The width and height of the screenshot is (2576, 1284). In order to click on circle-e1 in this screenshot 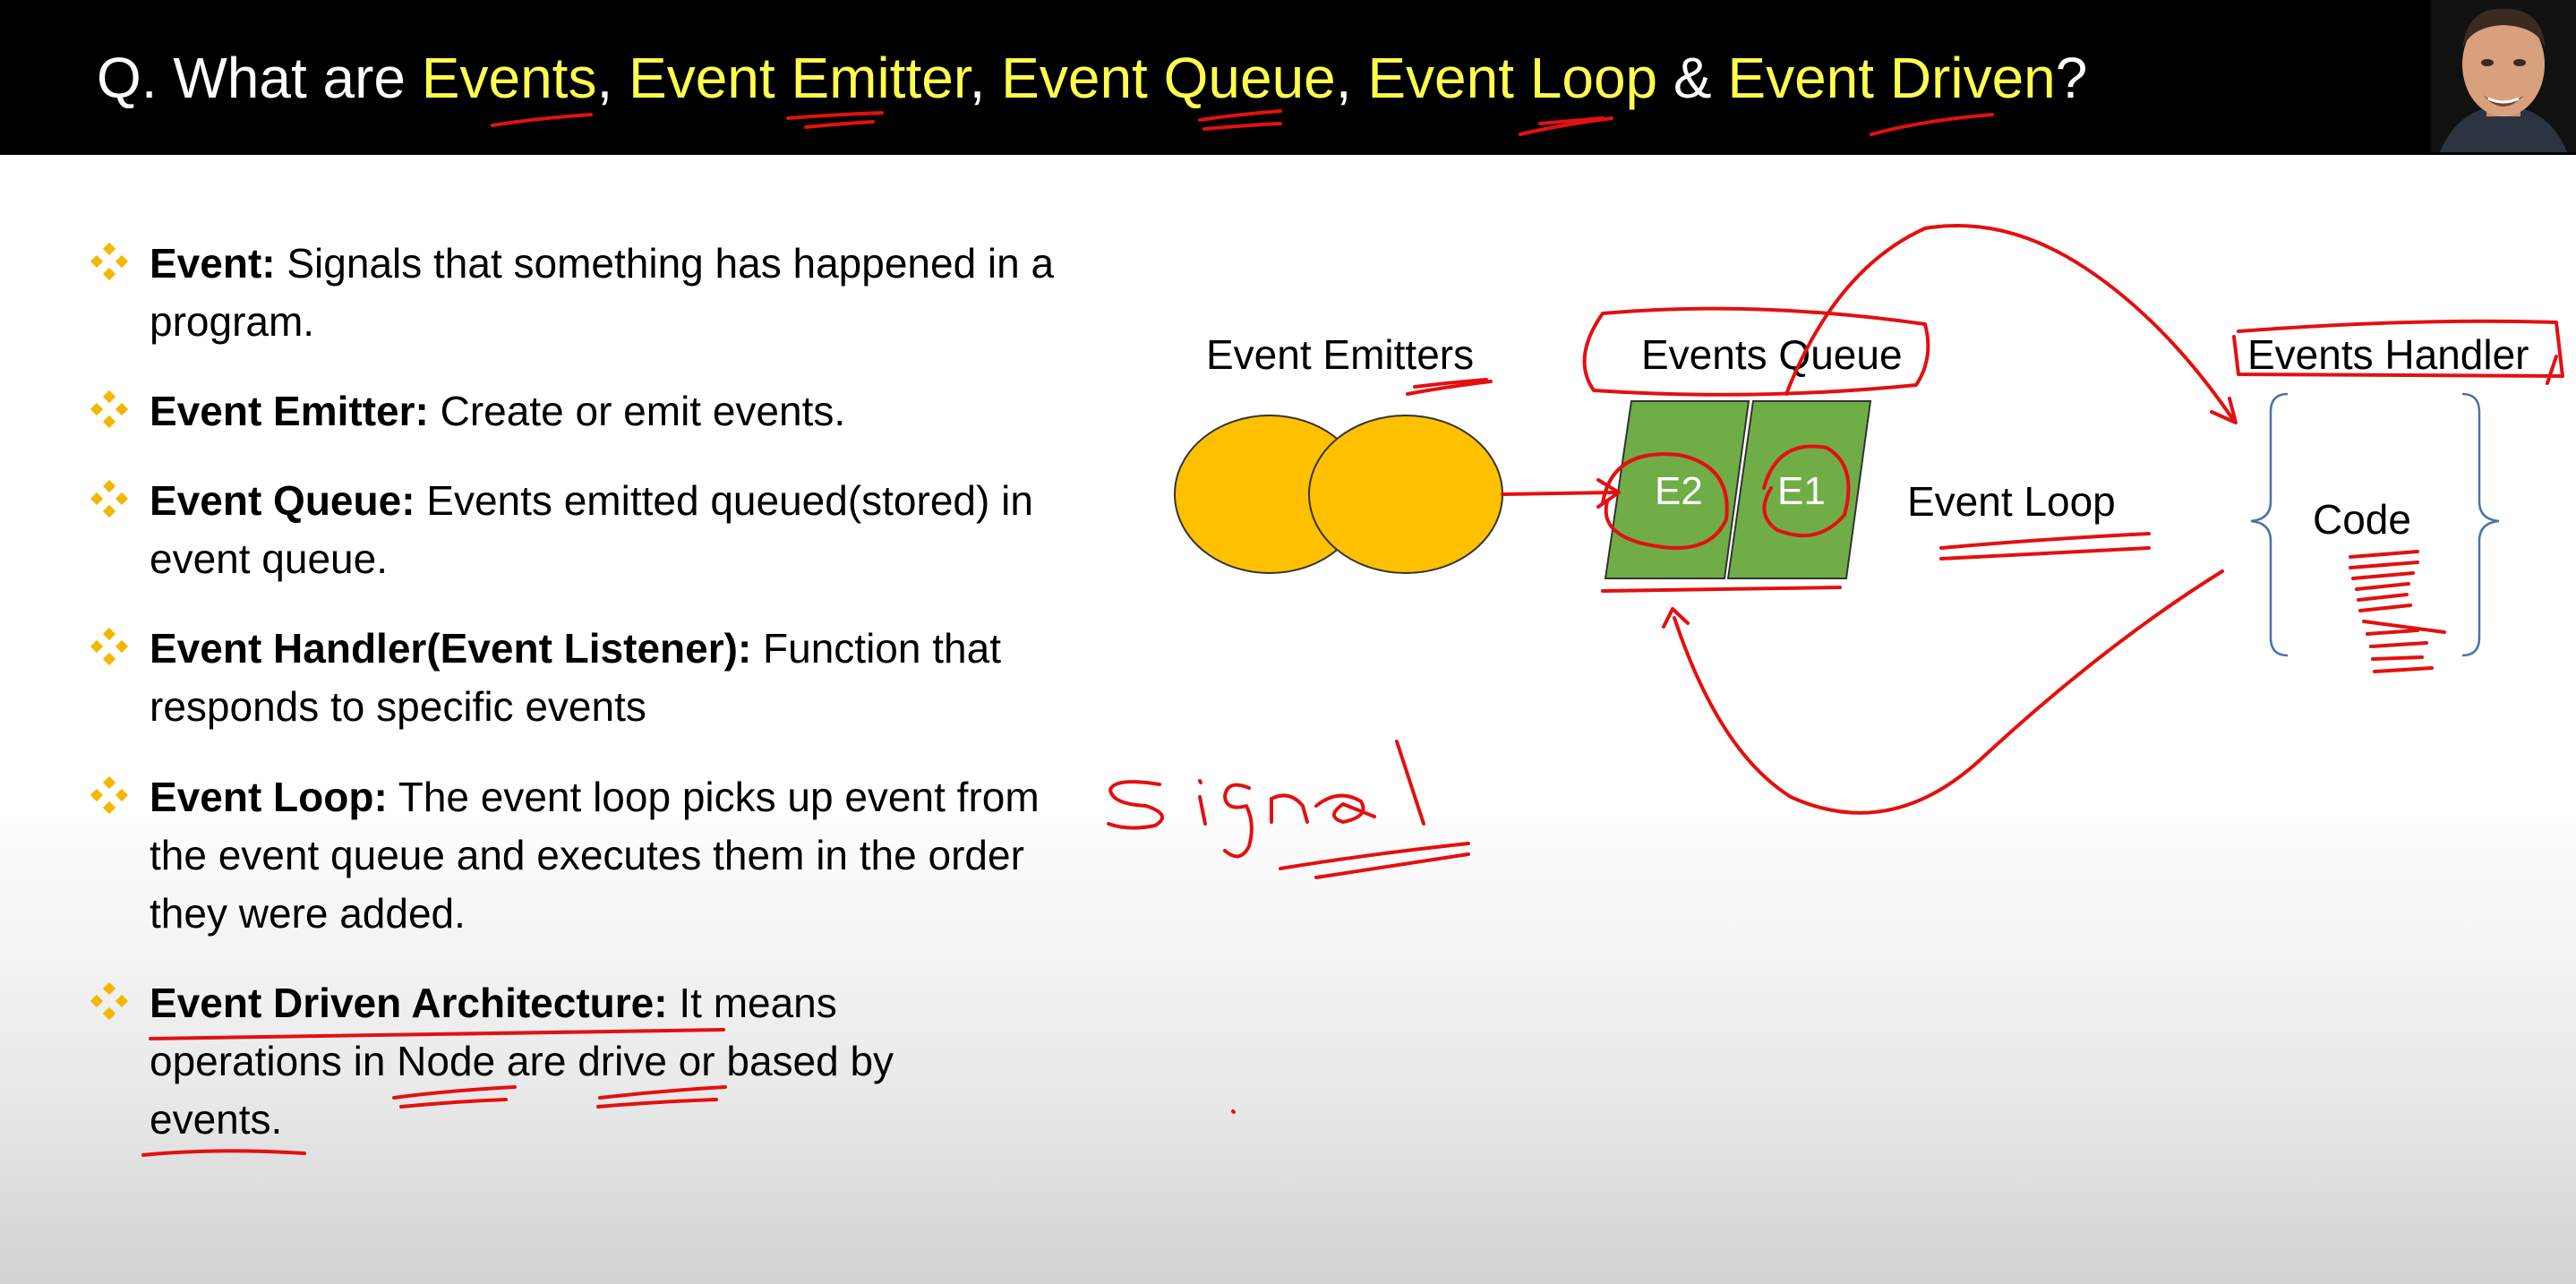, I will do `click(1806, 491)`.